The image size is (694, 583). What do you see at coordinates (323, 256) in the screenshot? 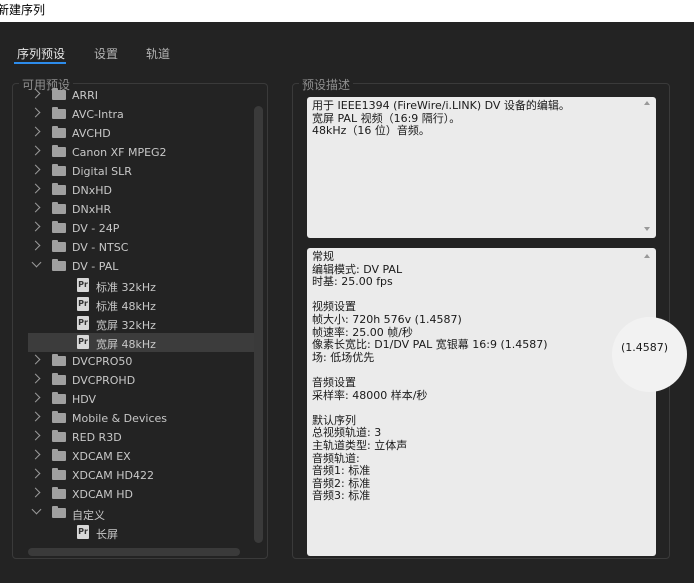
I see `detail-line: 常规` at bounding box center [323, 256].